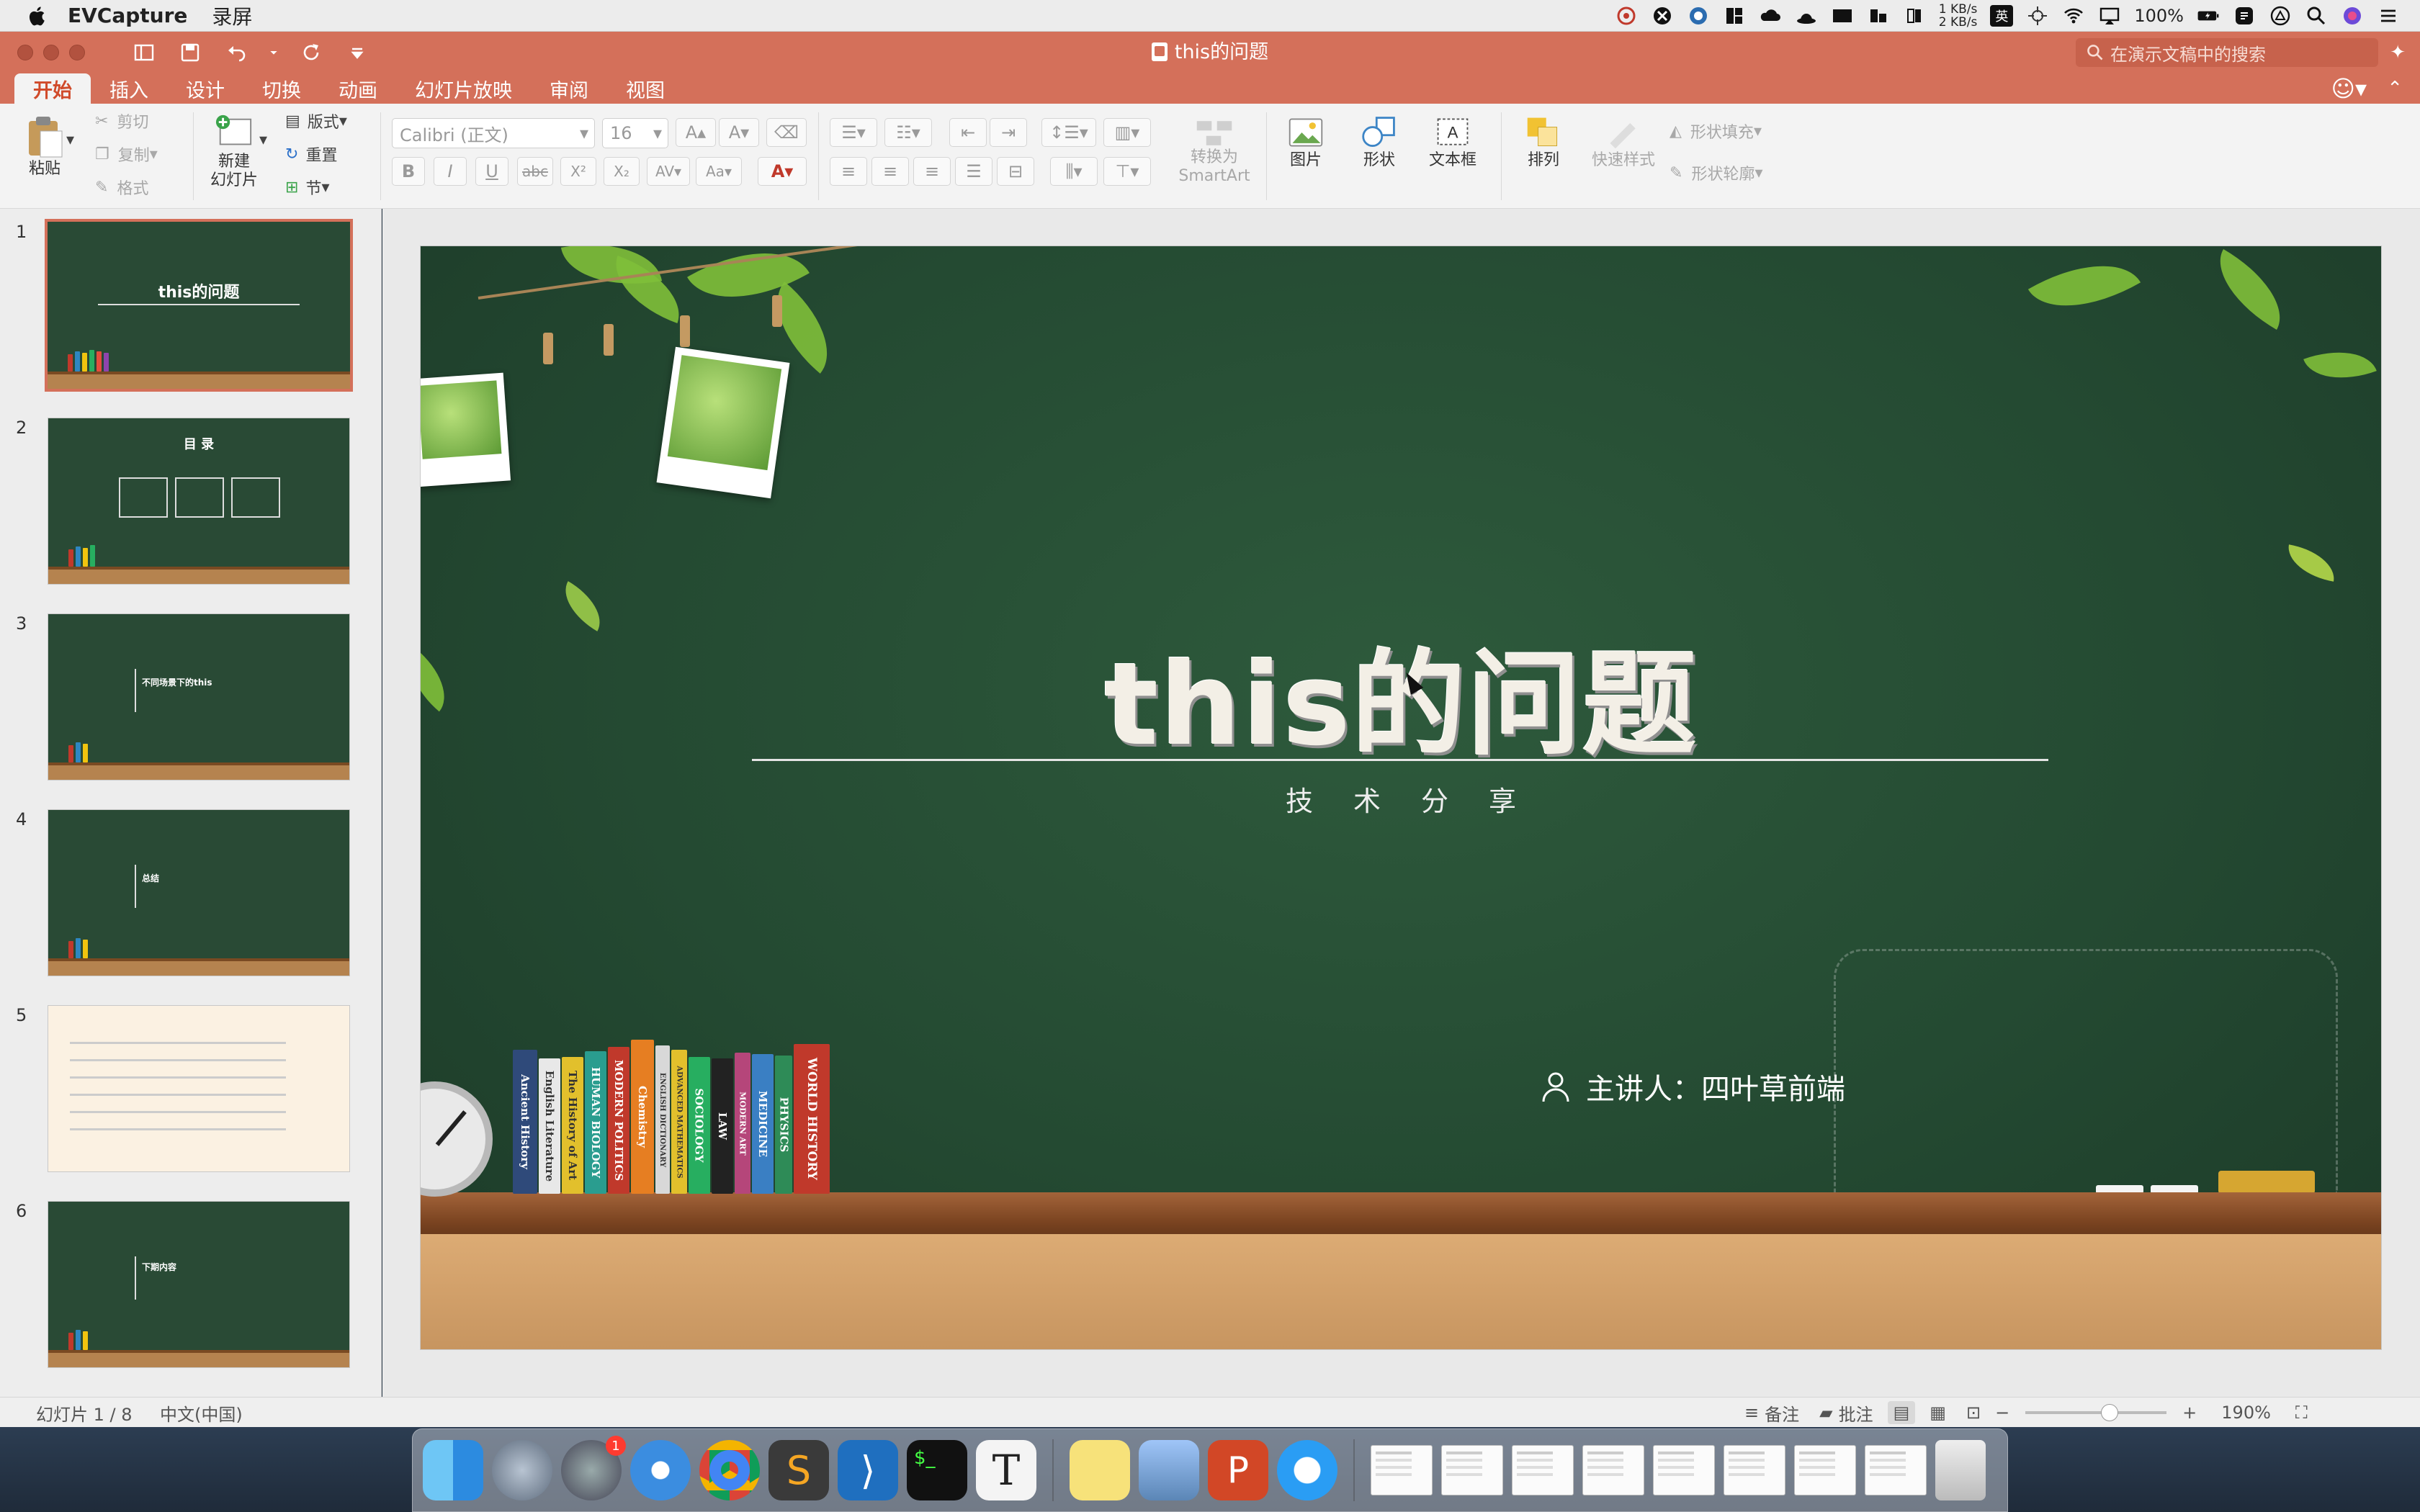 The image size is (2420, 1512). What do you see at coordinates (53, 88) in the screenshot?
I see `tab-home: 开始` at bounding box center [53, 88].